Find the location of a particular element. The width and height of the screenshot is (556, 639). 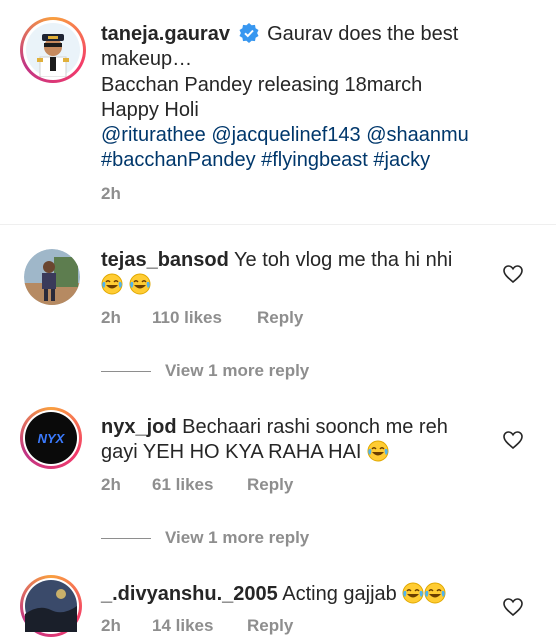

caption-mentions: @riturathee @jacquelinef143 @shaanmu is located at coordinates (285, 135).